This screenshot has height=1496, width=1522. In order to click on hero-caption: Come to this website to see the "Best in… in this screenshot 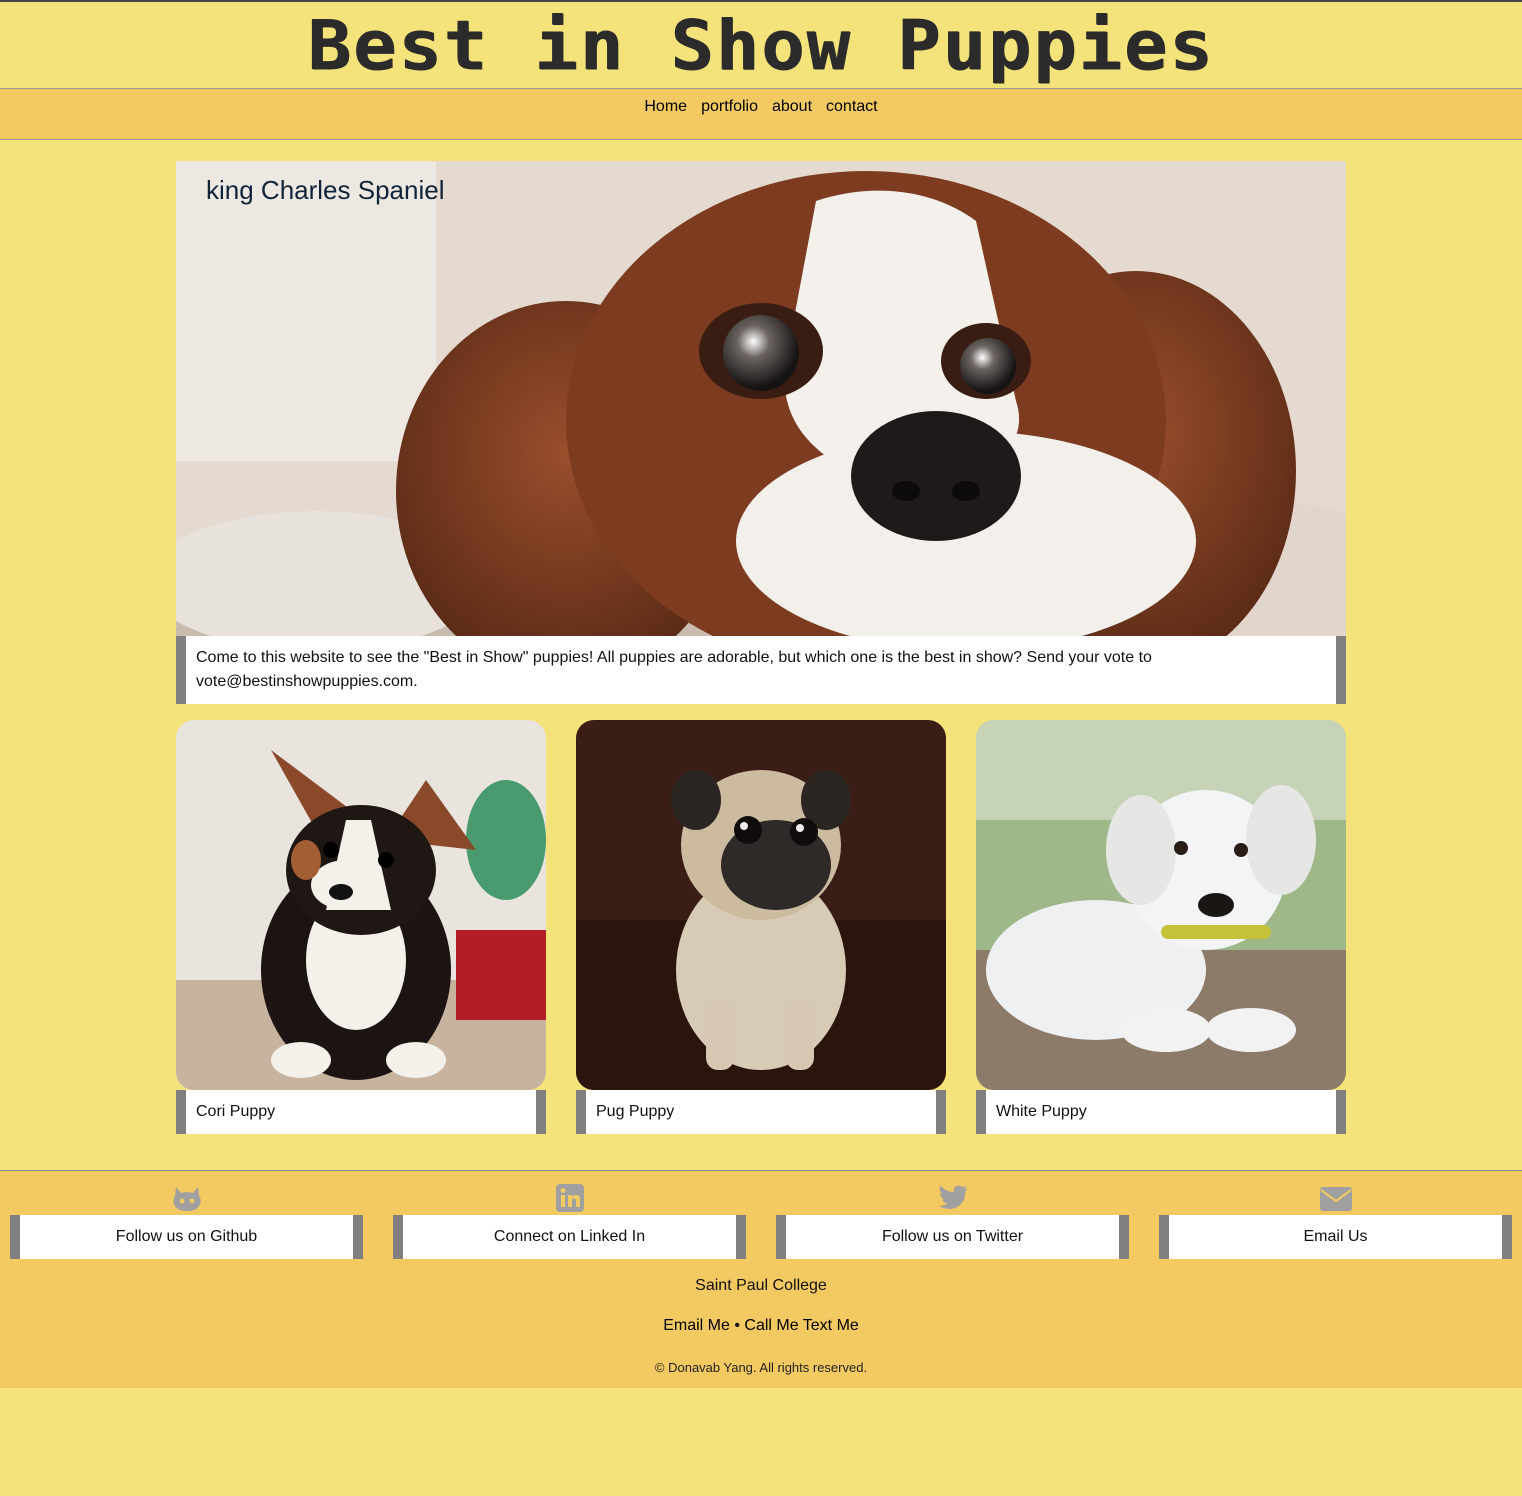, I will do `click(761, 670)`.